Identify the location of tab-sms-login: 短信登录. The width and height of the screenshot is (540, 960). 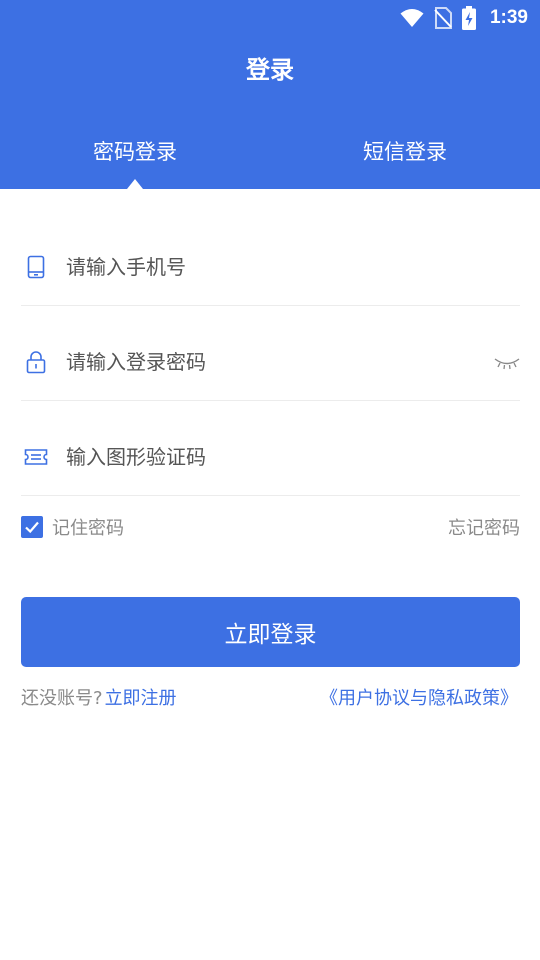
(405, 151).